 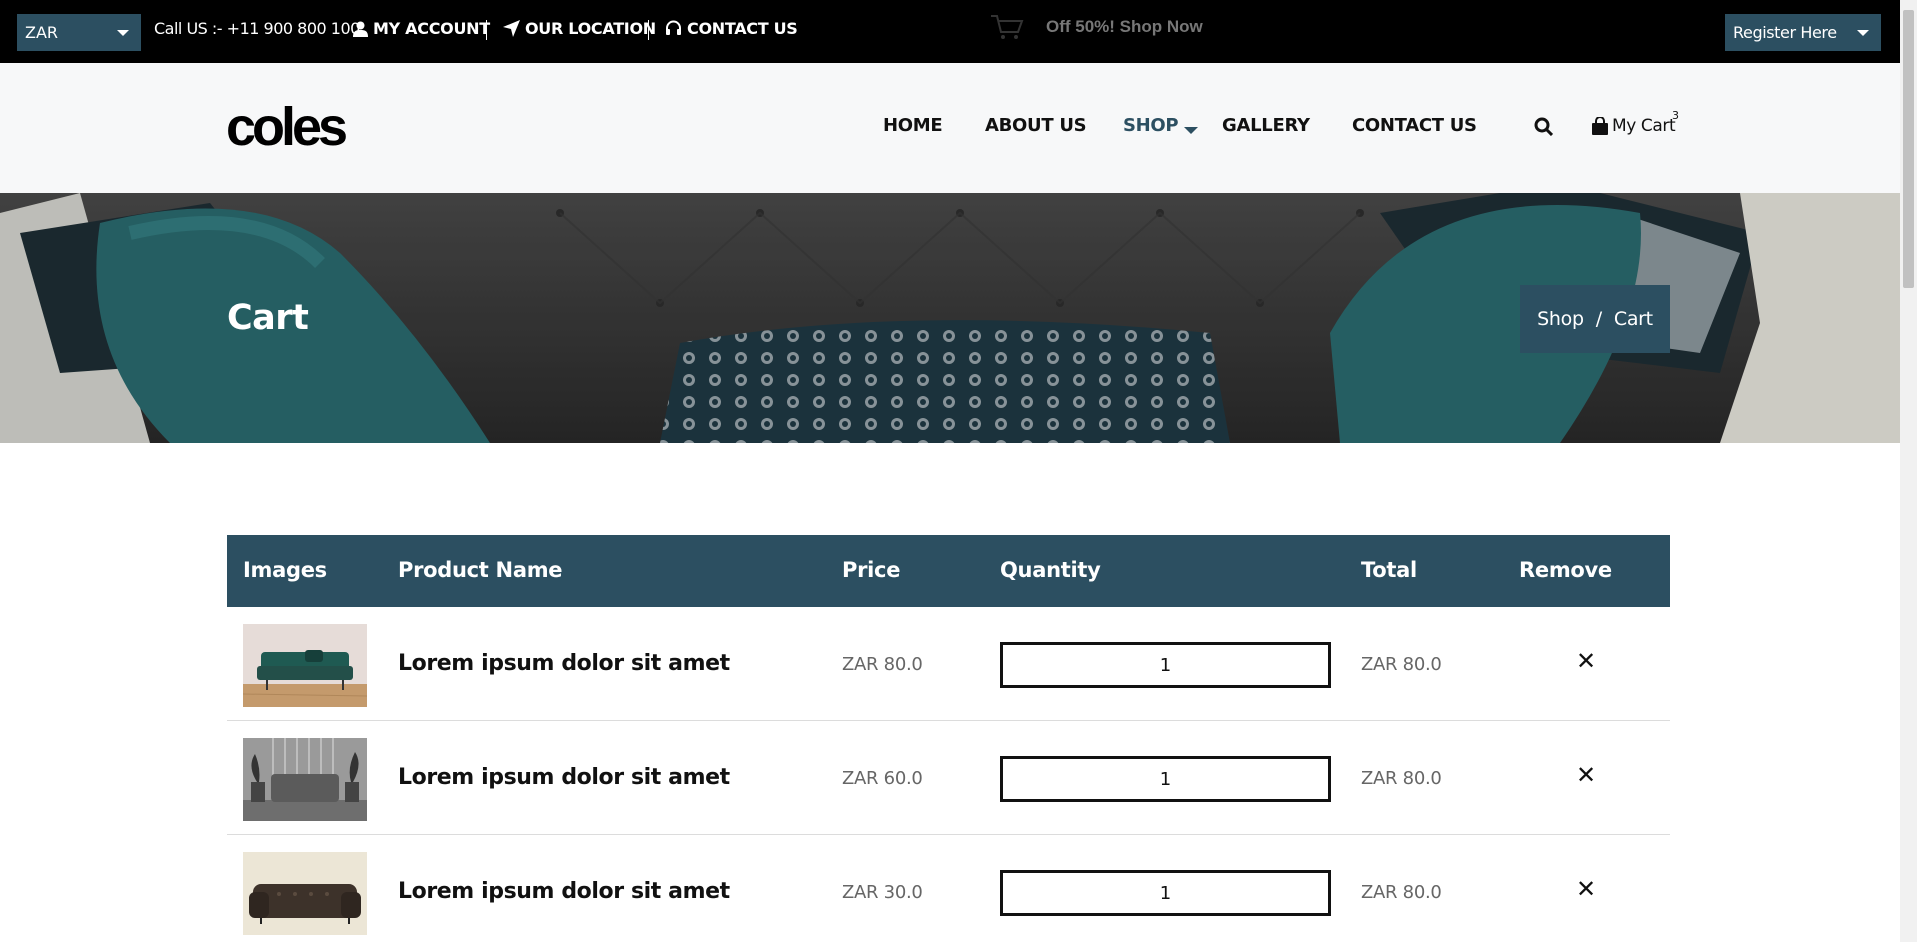 What do you see at coordinates (1389, 570) in the screenshot?
I see `header-total: Total` at bounding box center [1389, 570].